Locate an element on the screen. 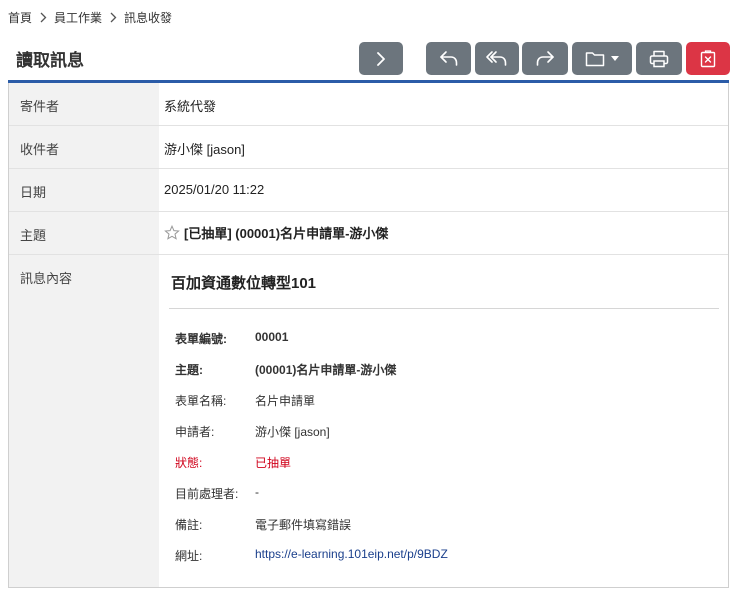  print-button is located at coordinates (659, 58).